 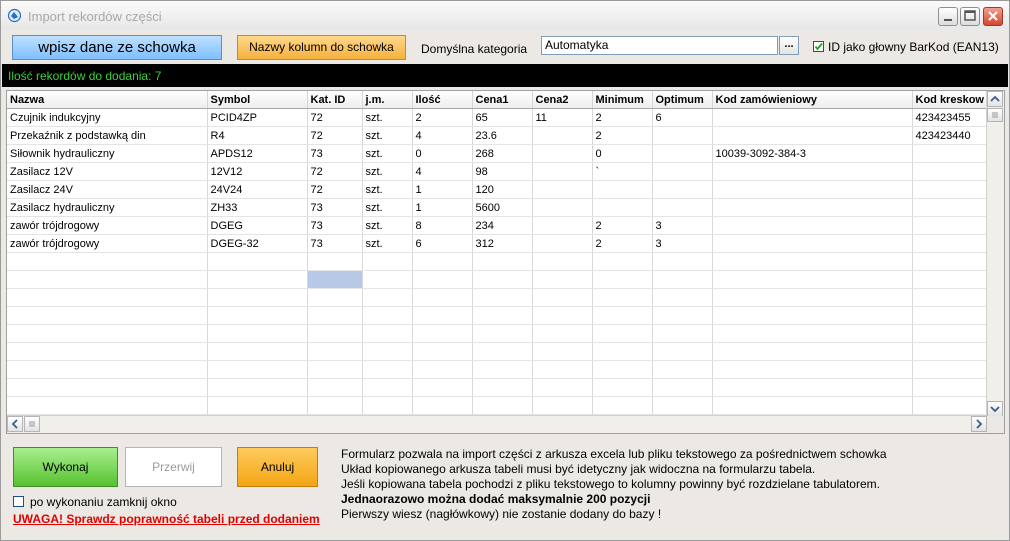 I want to click on table-cell: 0, so click(x=622, y=153).